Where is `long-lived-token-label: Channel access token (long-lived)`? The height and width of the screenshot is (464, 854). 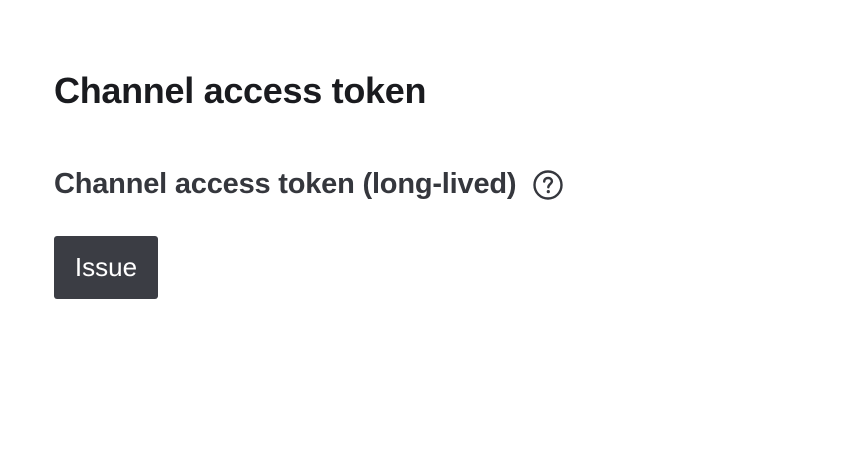
long-lived-token-label: Channel access token (long-lived) is located at coordinates (285, 184).